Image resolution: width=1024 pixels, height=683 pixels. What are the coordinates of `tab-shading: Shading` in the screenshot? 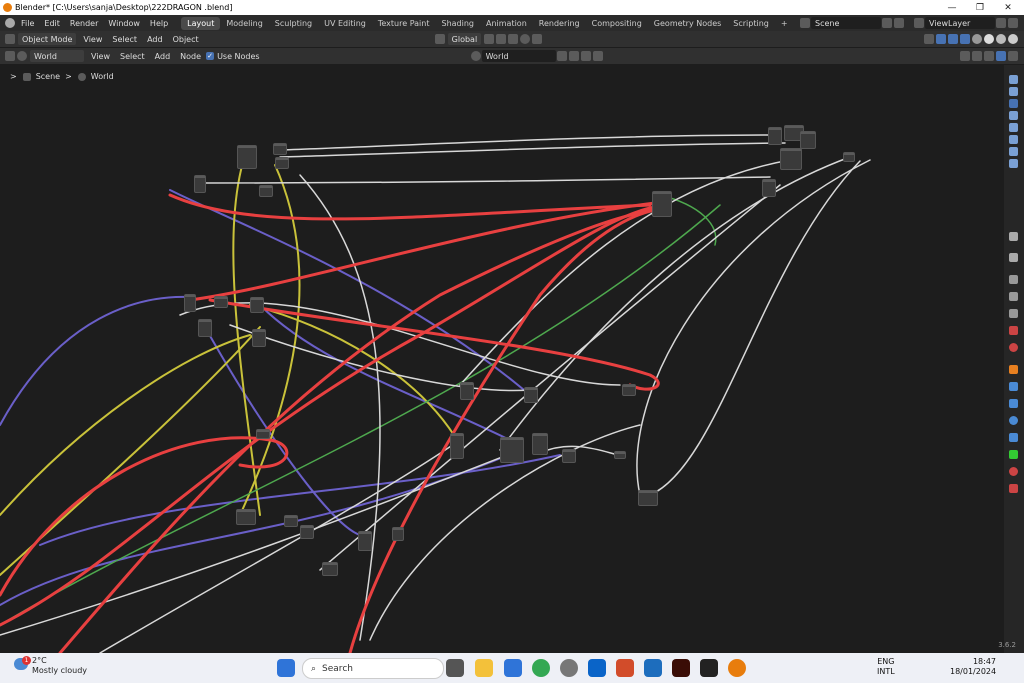 It's located at (457, 23).